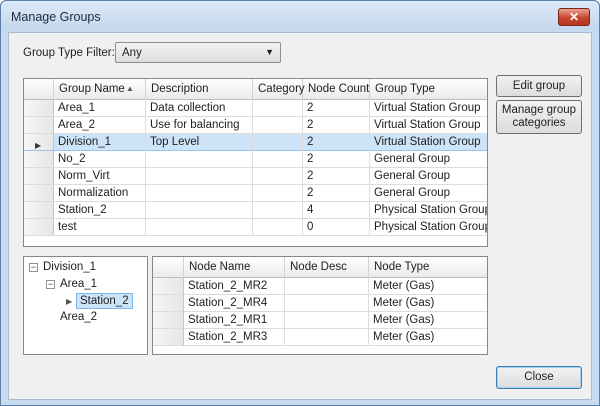  Describe the element at coordinates (104, 301) in the screenshot. I see `tree-node-station-2: Station_2` at that location.